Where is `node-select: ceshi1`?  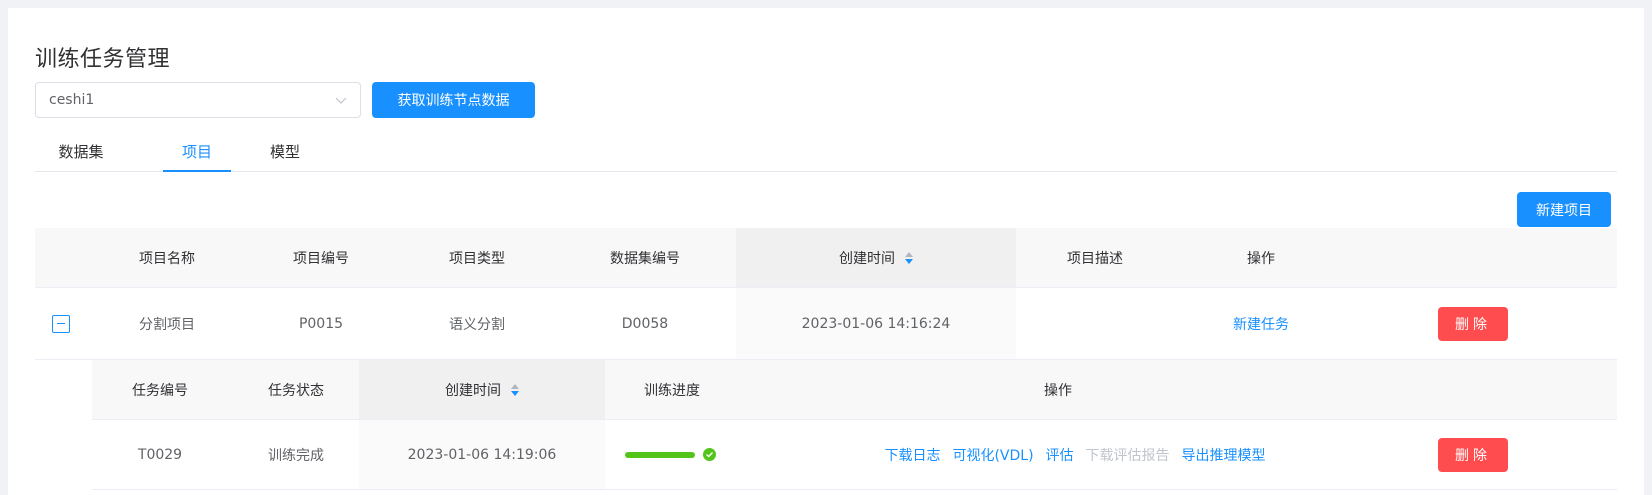 node-select: ceshi1 is located at coordinates (198, 100).